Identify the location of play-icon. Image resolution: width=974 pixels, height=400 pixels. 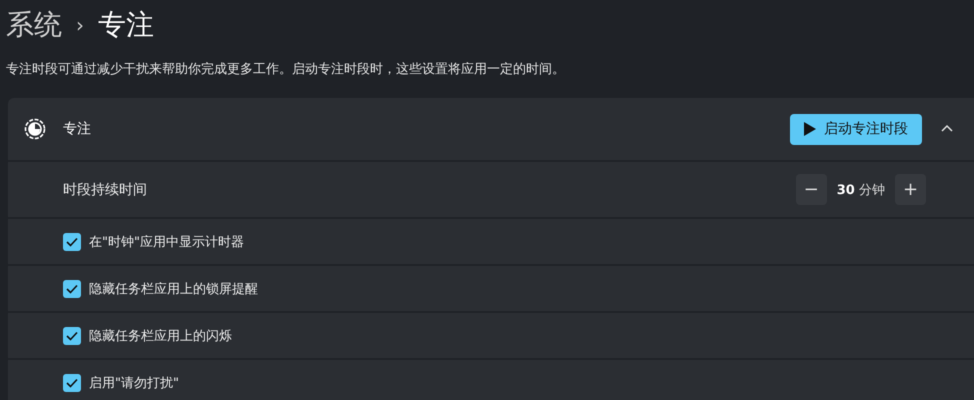
(810, 129).